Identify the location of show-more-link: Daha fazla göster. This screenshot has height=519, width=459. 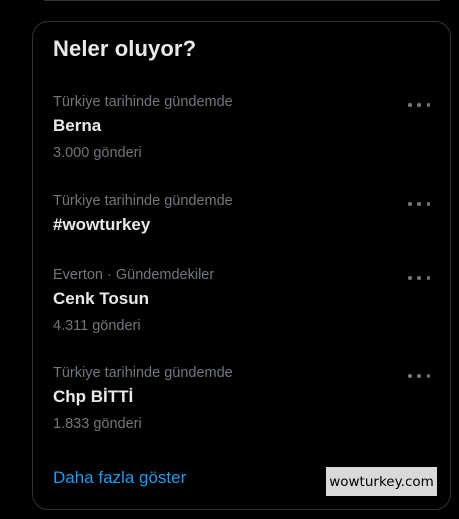
(119, 478).